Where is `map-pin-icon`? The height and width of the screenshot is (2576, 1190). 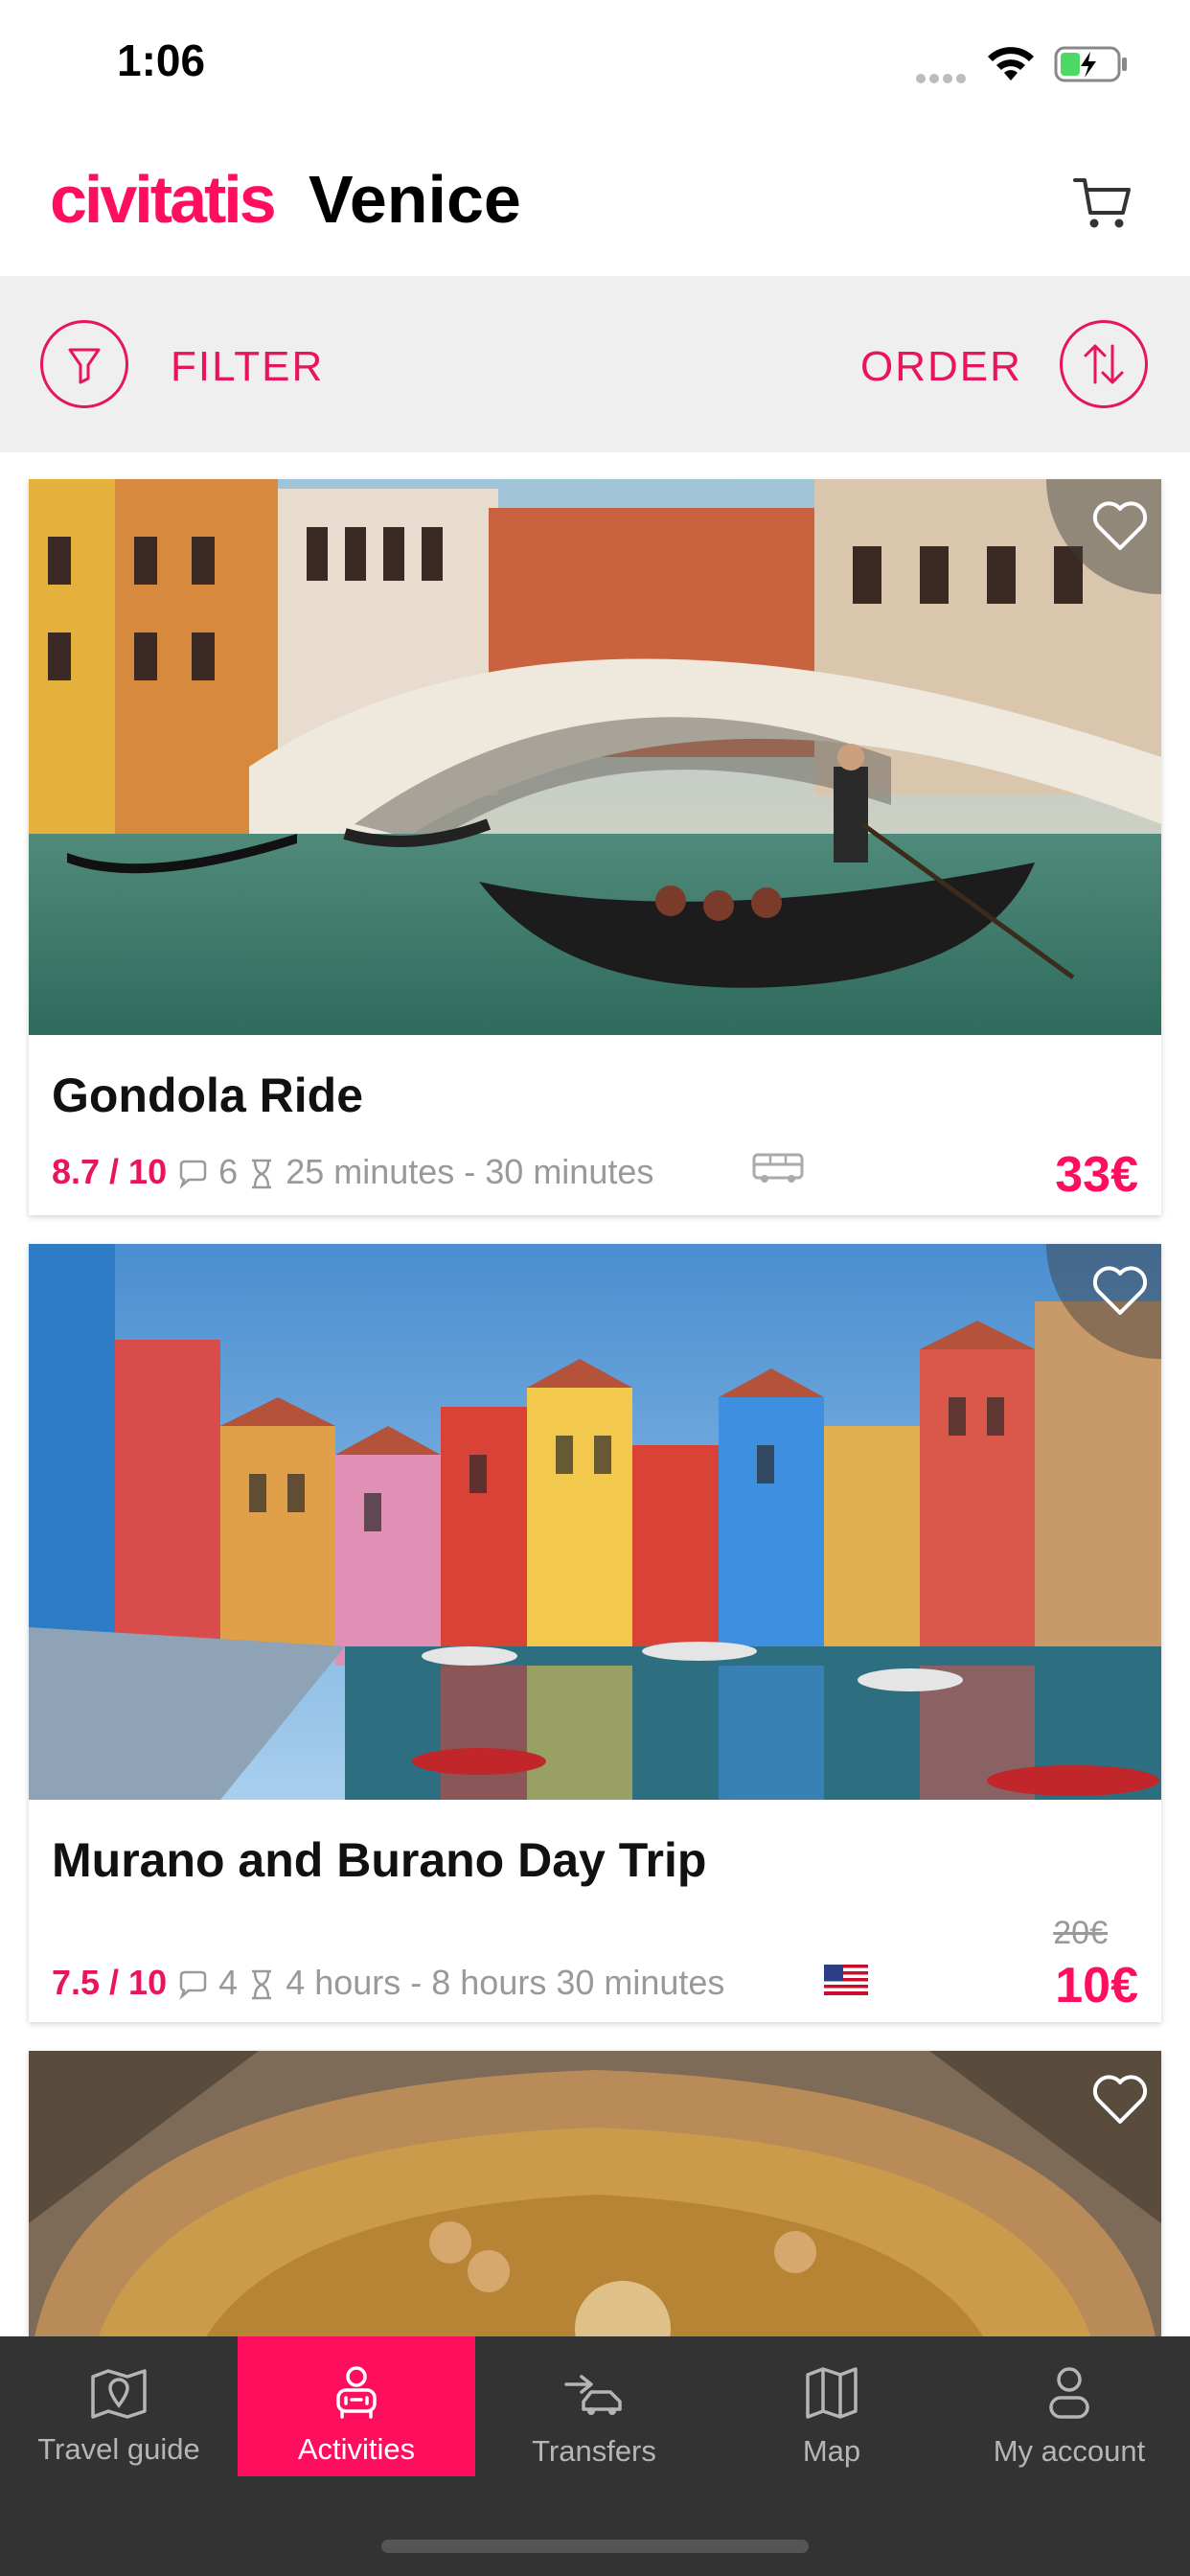
map-pin-icon is located at coordinates (119, 2394).